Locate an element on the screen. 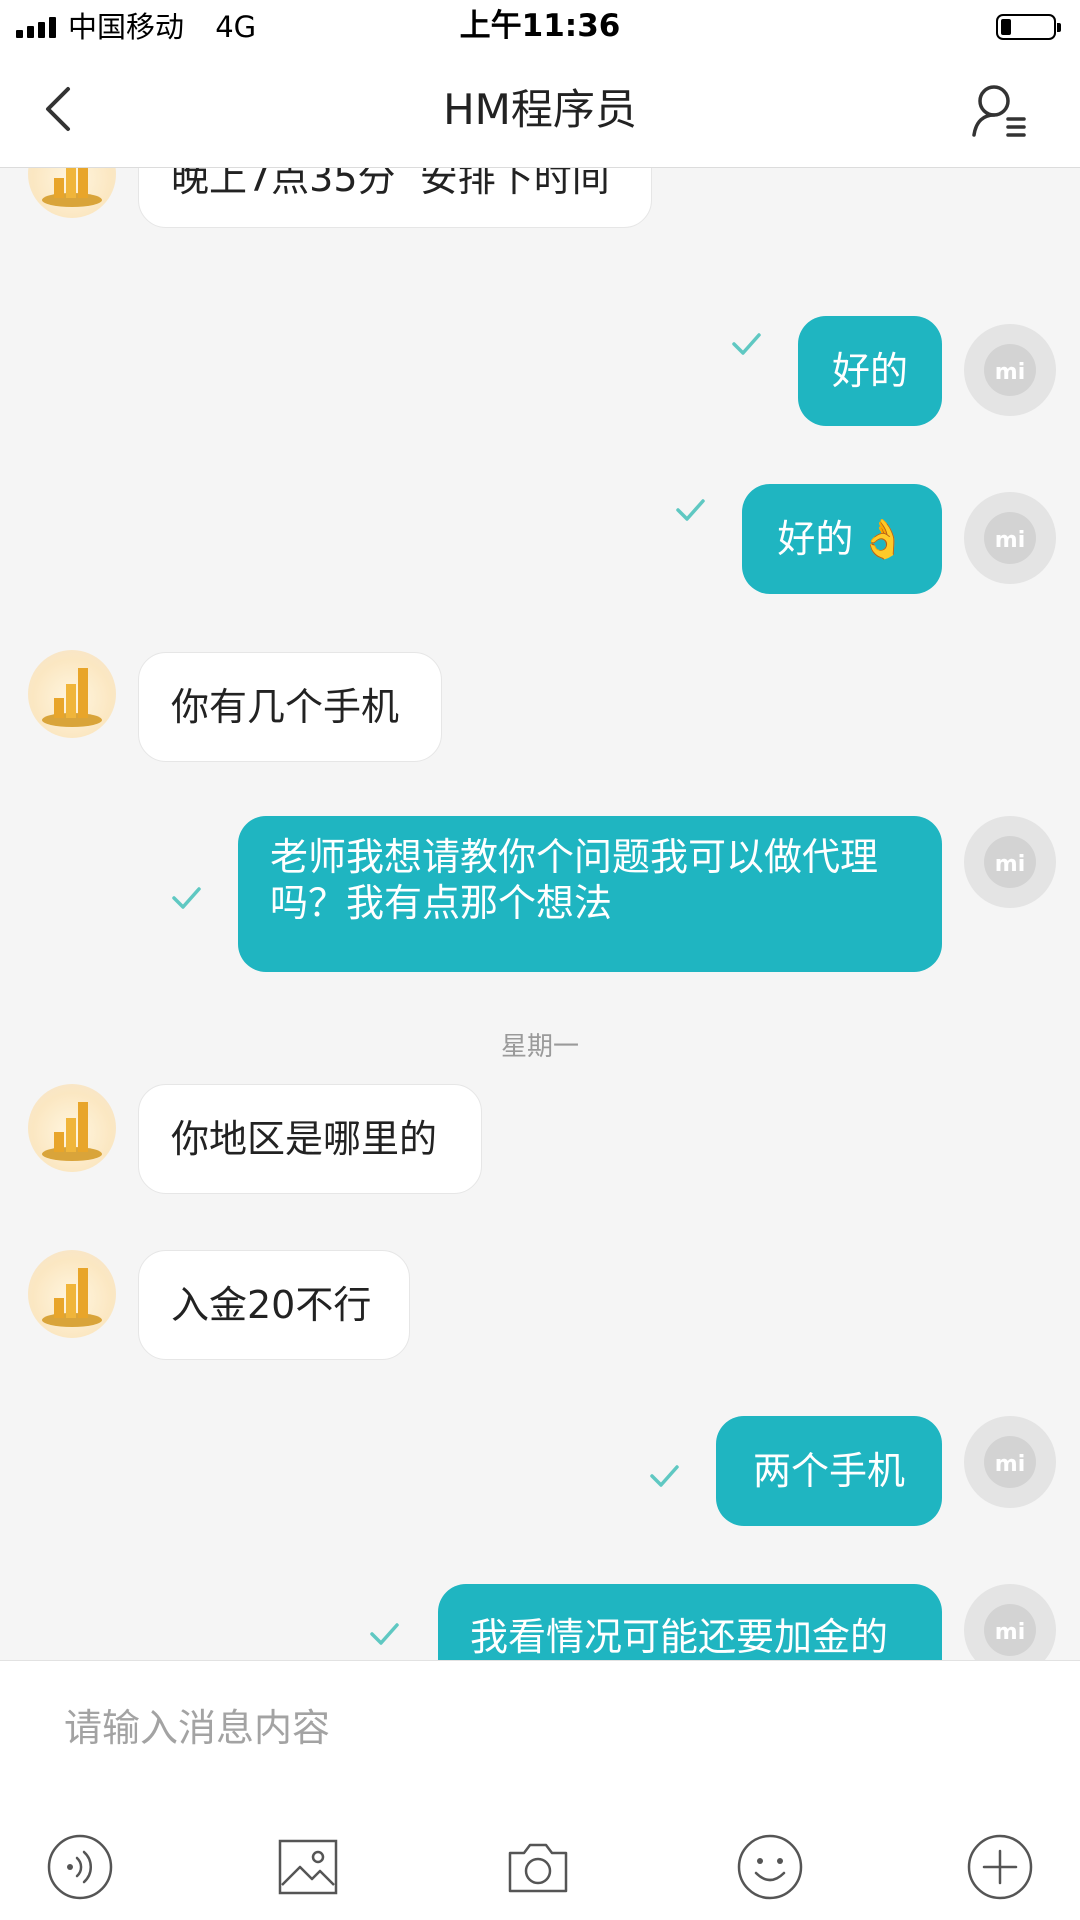  image-icon is located at coordinates (308, 1867).